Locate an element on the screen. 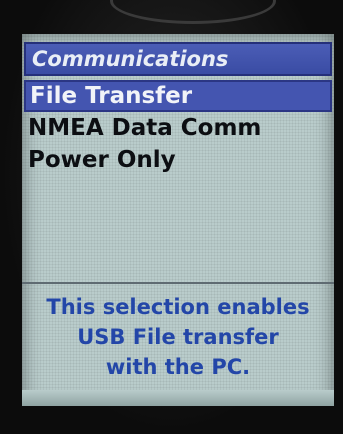 Image resolution: width=343 pixels, height=434 pixels. menu-item-nmea-data-comm: NMEA Data Comm is located at coordinates (178, 128).